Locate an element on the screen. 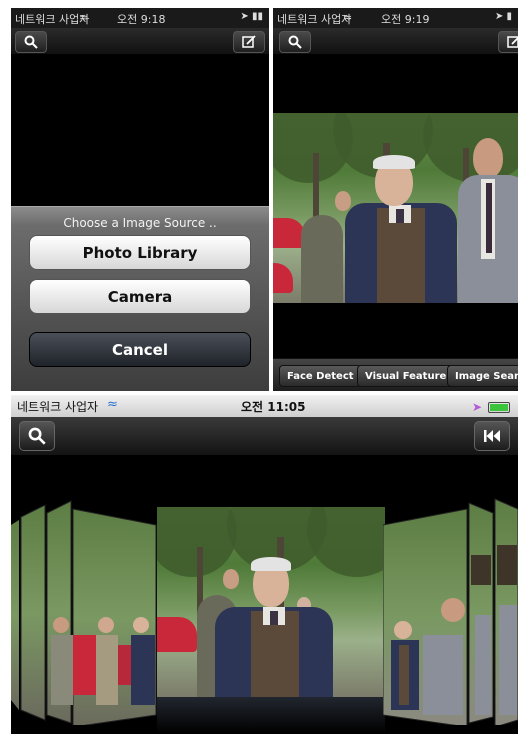  time-label: 오전 9:19 is located at coordinates (405, 19).